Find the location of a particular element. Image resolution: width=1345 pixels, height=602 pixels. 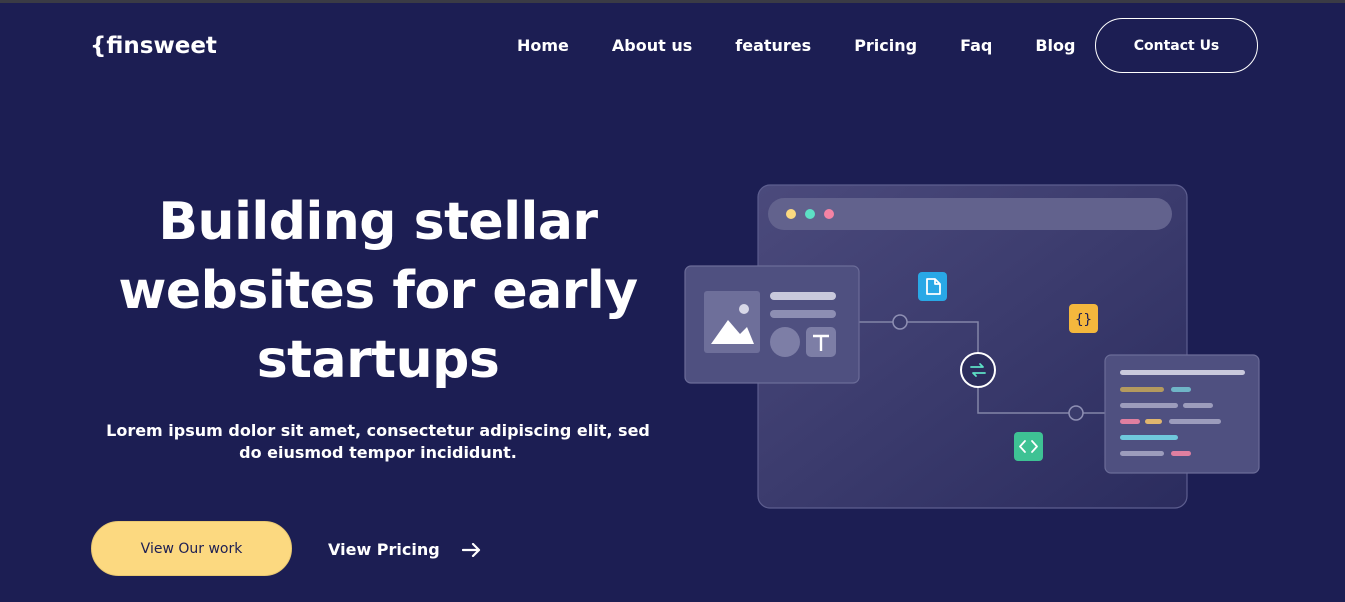

media-card is located at coordinates (772, 324).